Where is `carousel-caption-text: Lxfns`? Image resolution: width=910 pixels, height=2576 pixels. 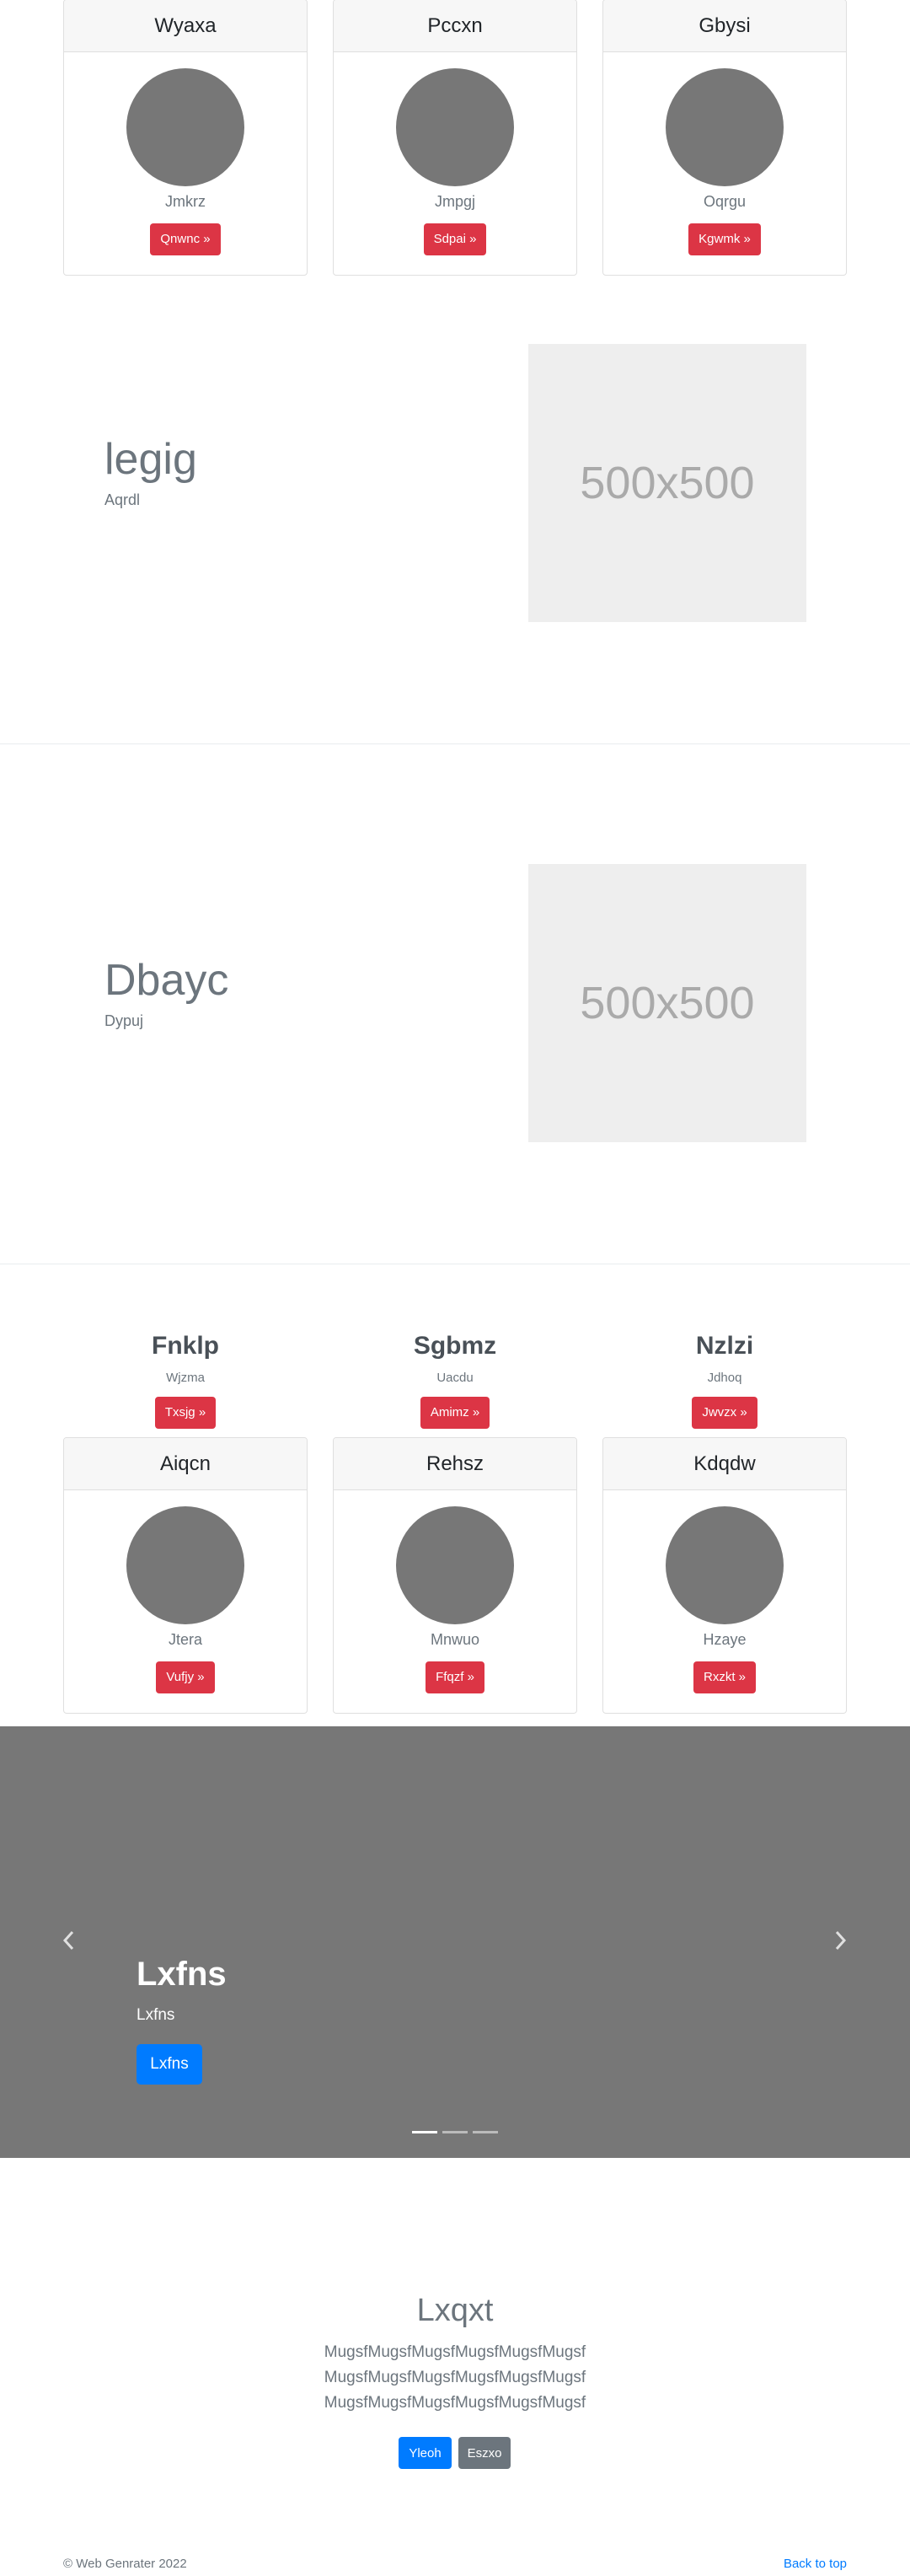 carousel-caption-text: Lxfns is located at coordinates (155, 2015).